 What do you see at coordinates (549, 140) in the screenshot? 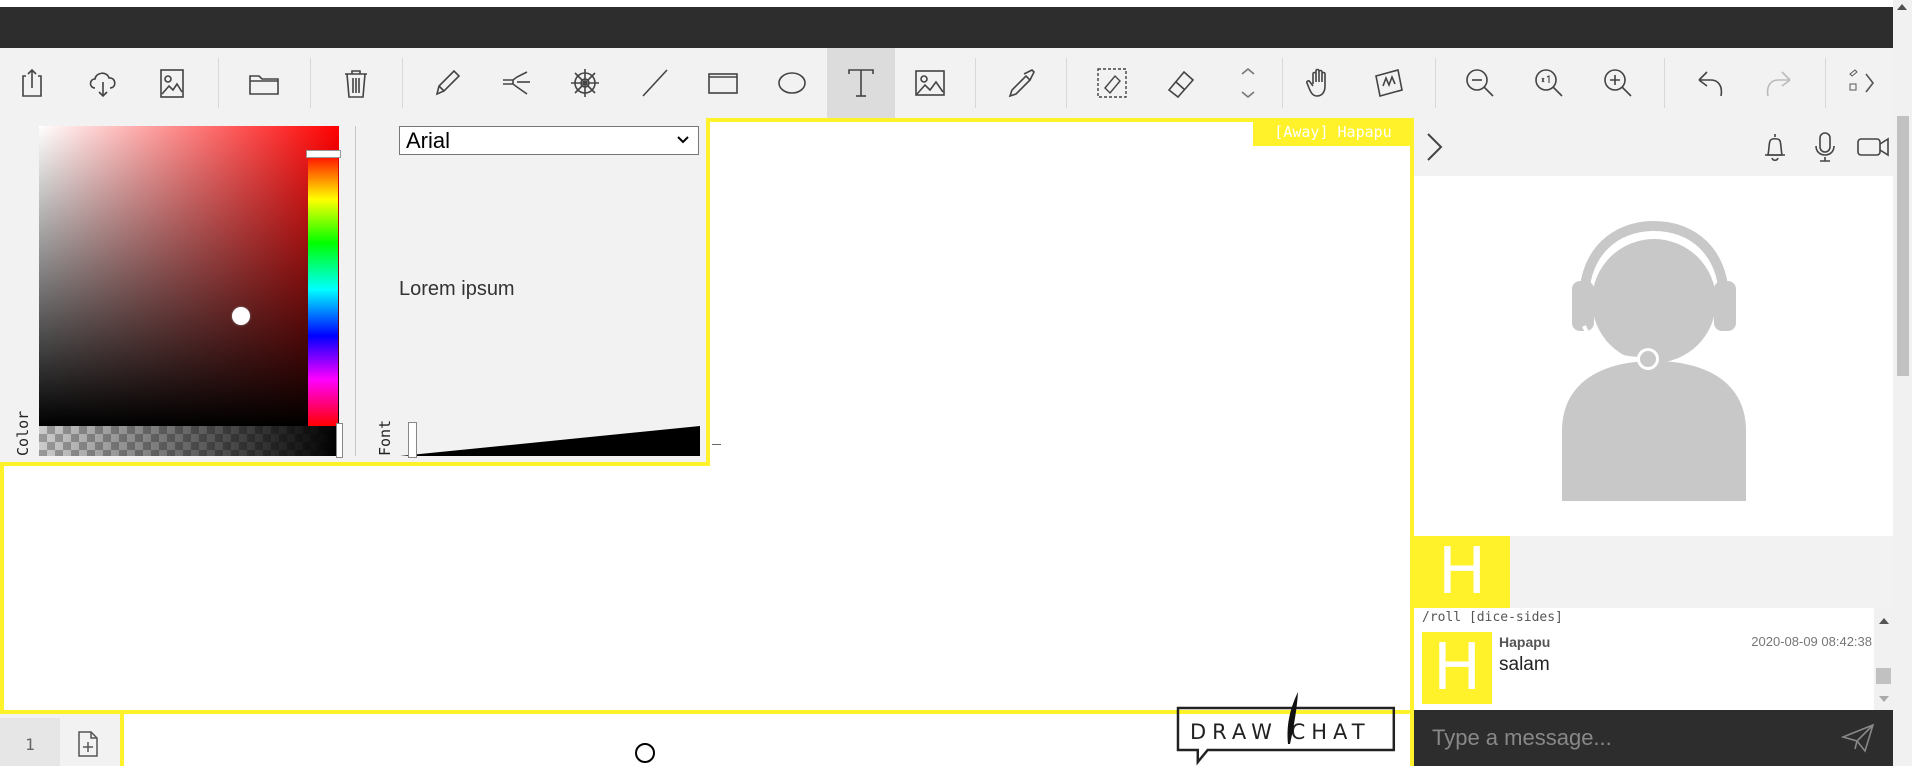
I see `font-family-select: Arial` at bounding box center [549, 140].